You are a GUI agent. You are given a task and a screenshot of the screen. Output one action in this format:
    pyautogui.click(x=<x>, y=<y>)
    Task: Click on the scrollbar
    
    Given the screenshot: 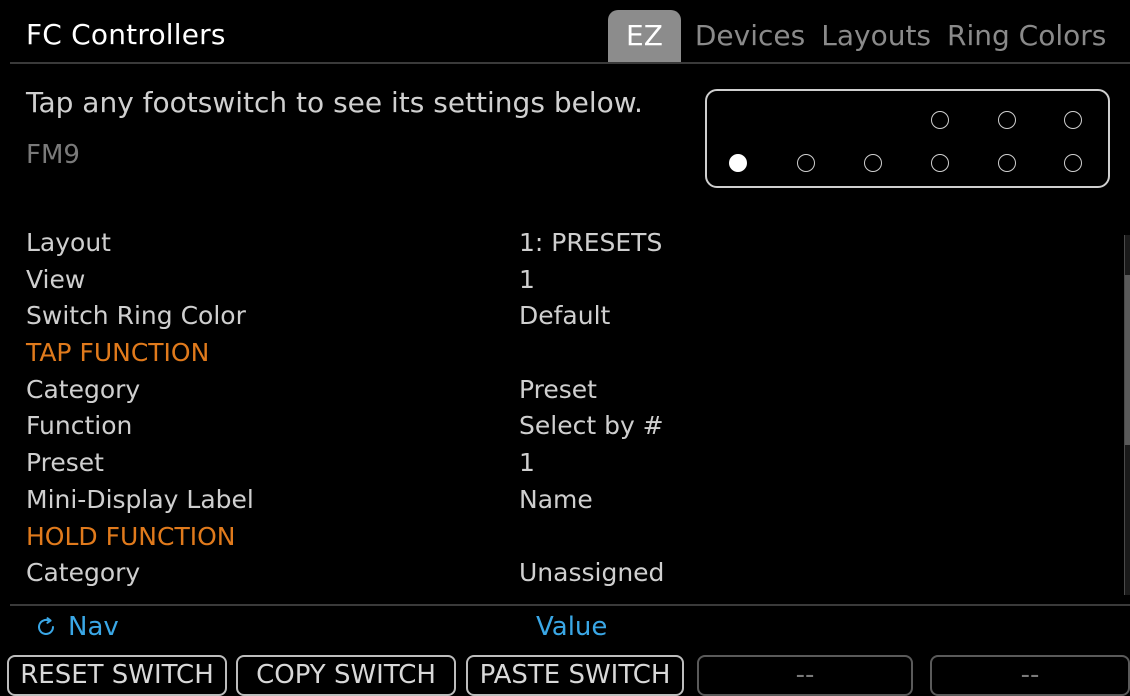 What is the action you would take?
    pyautogui.click(x=1127, y=415)
    